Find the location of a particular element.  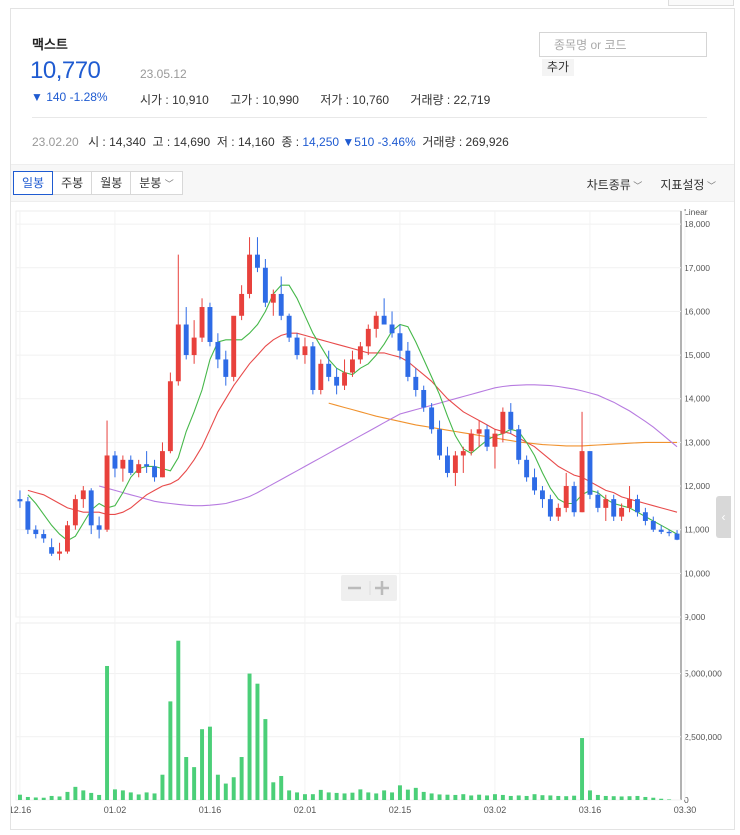

high-price: 고가 : 10,990 is located at coordinates (264, 100).